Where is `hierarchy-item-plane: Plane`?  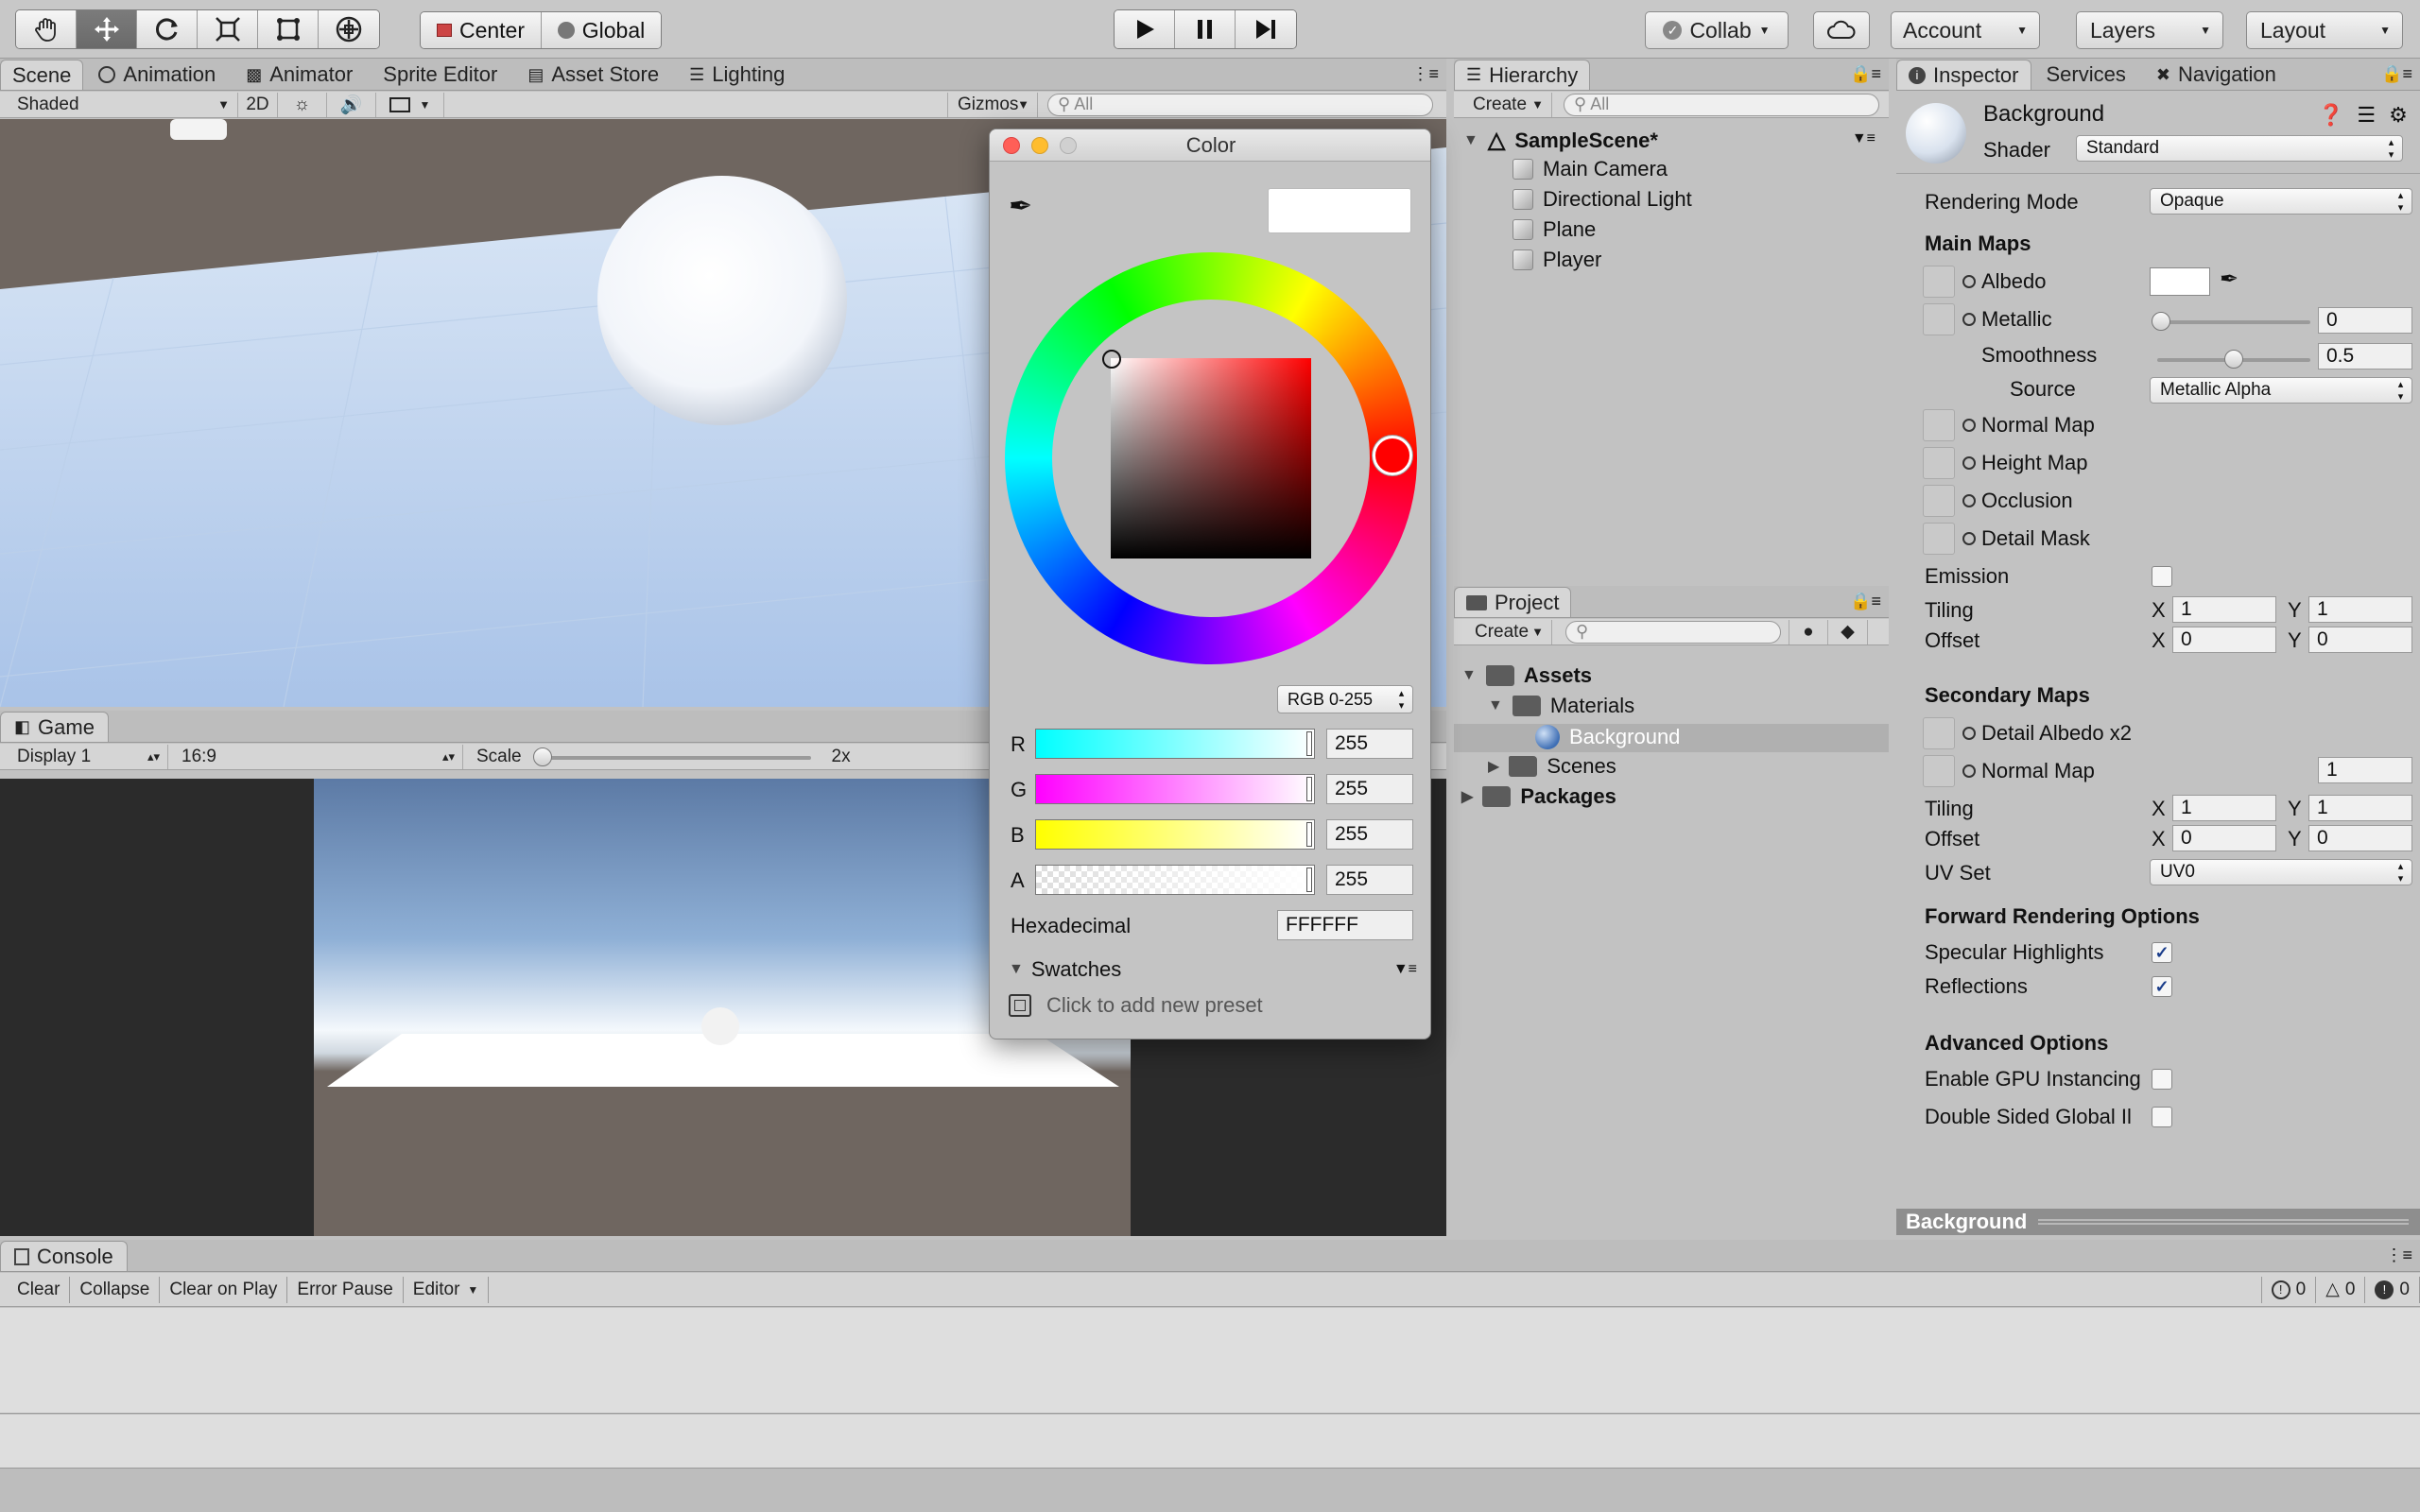 hierarchy-item-plane: Plane is located at coordinates (1554, 229).